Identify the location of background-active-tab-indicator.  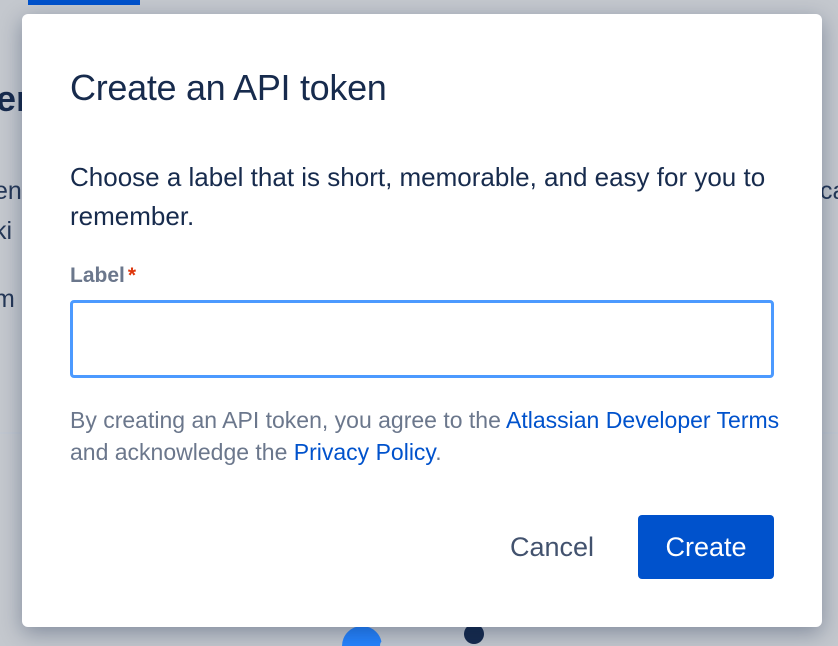
(84, 2).